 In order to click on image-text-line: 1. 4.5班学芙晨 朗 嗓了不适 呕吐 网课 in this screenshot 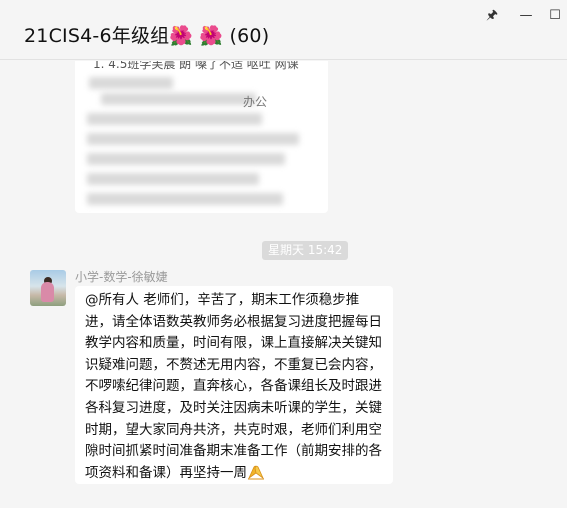, I will do `click(196, 66)`.